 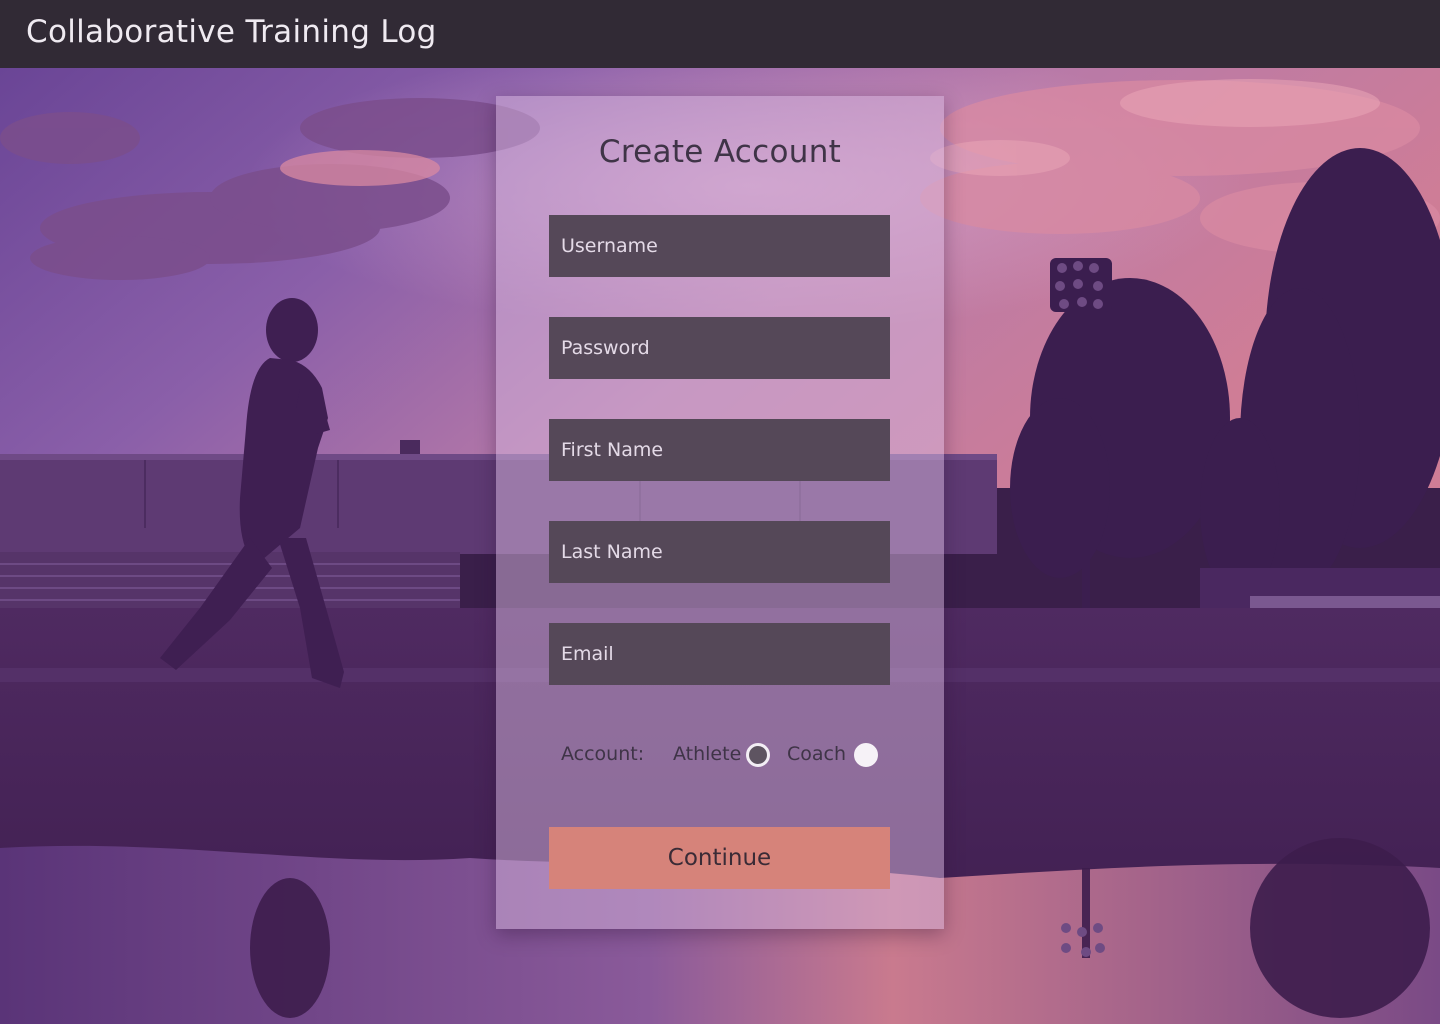 What do you see at coordinates (719, 654) in the screenshot?
I see `email-input` at bounding box center [719, 654].